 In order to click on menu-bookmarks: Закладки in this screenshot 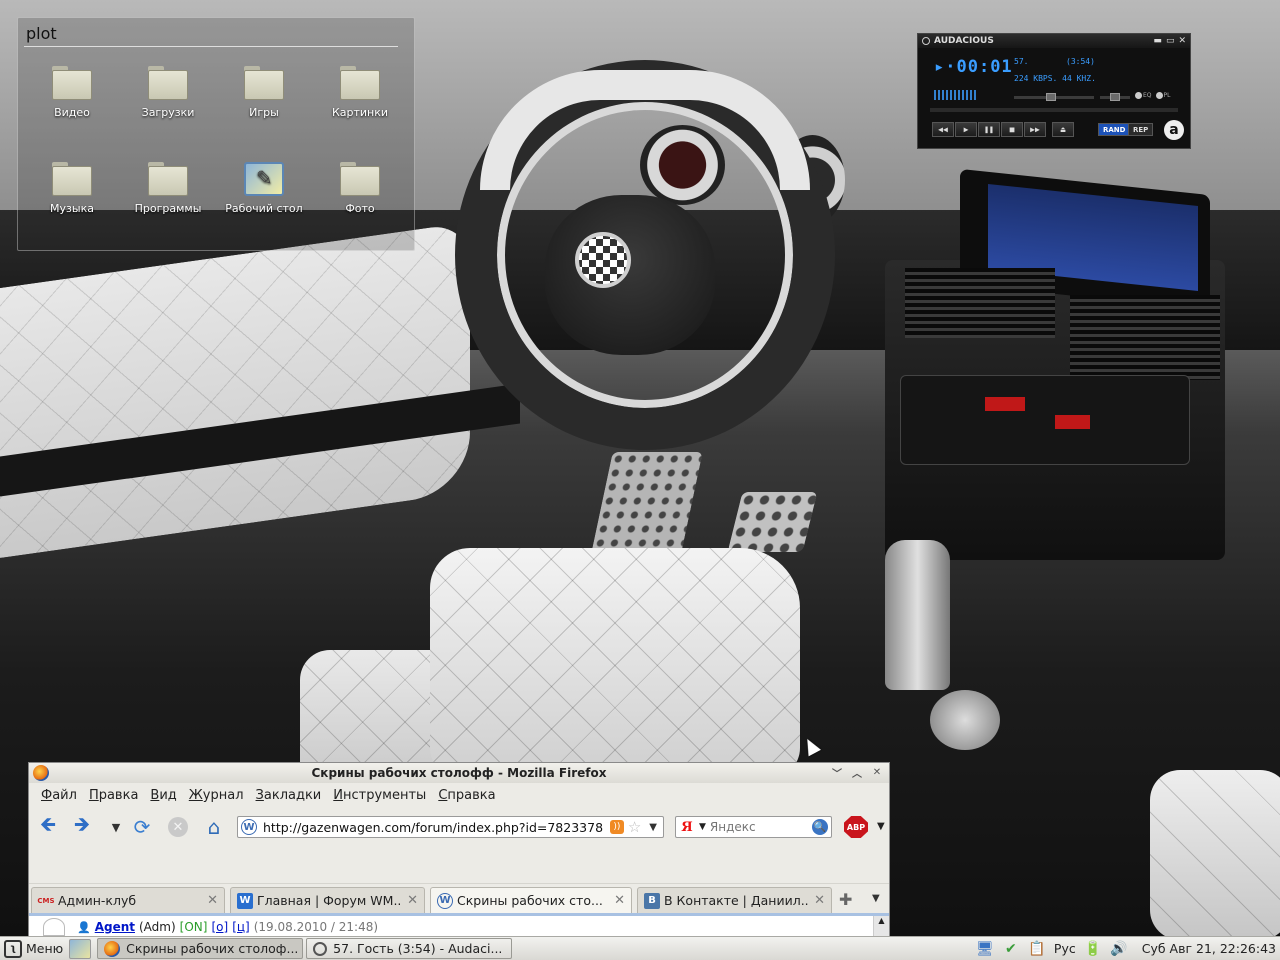, I will do `click(289, 795)`.